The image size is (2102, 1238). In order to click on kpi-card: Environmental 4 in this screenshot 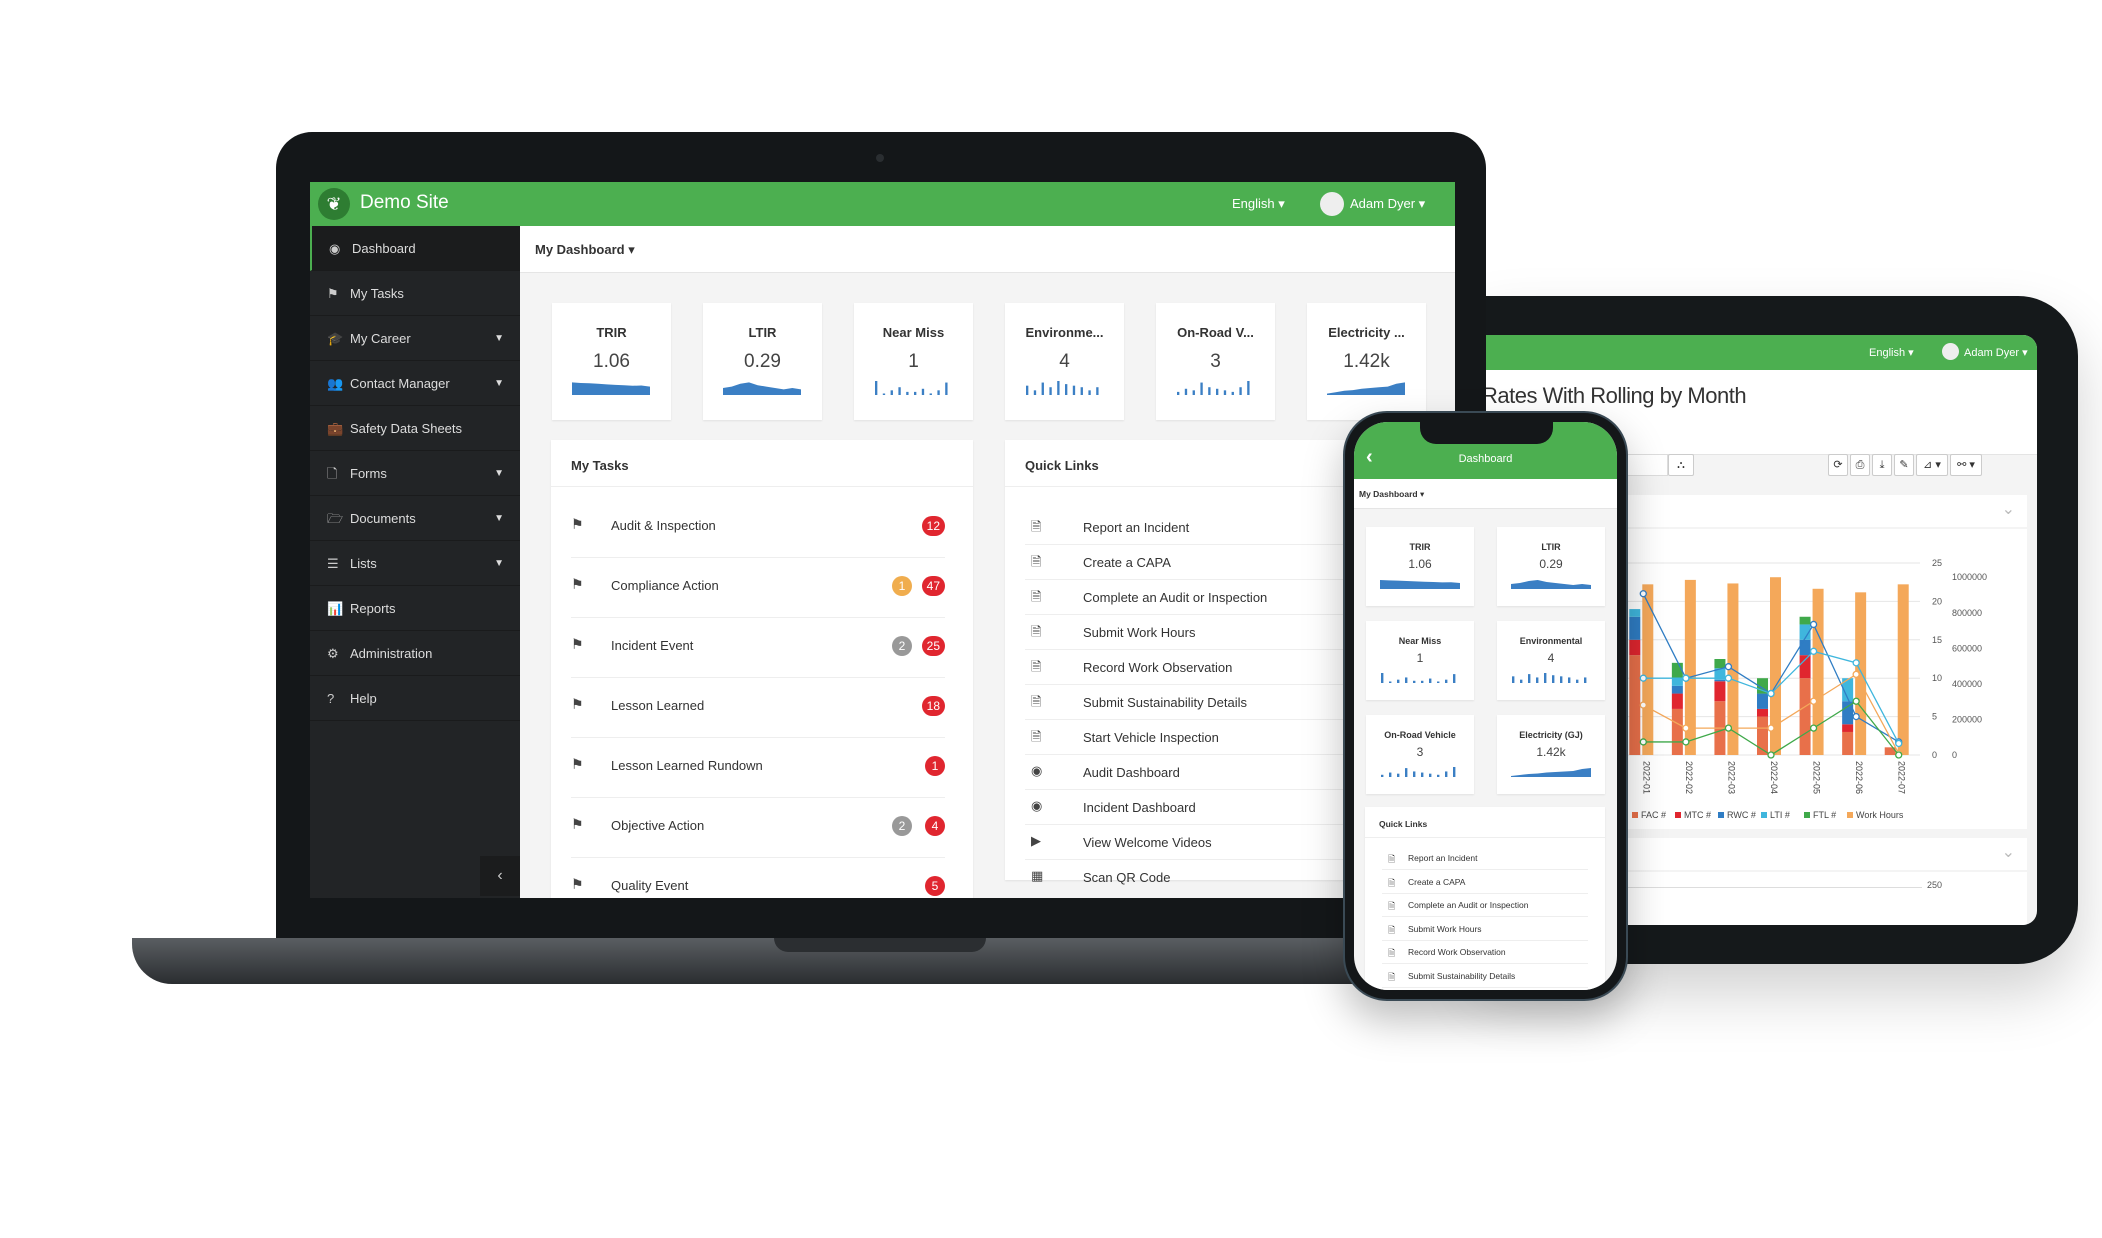, I will do `click(1551, 660)`.